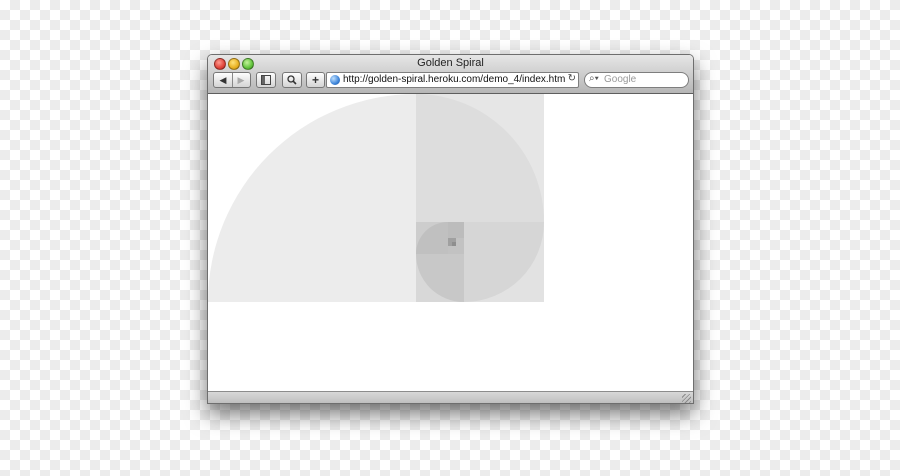 This screenshot has width=900, height=476. What do you see at coordinates (450, 63) in the screenshot?
I see `window-title: Golden Spiral` at bounding box center [450, 63].